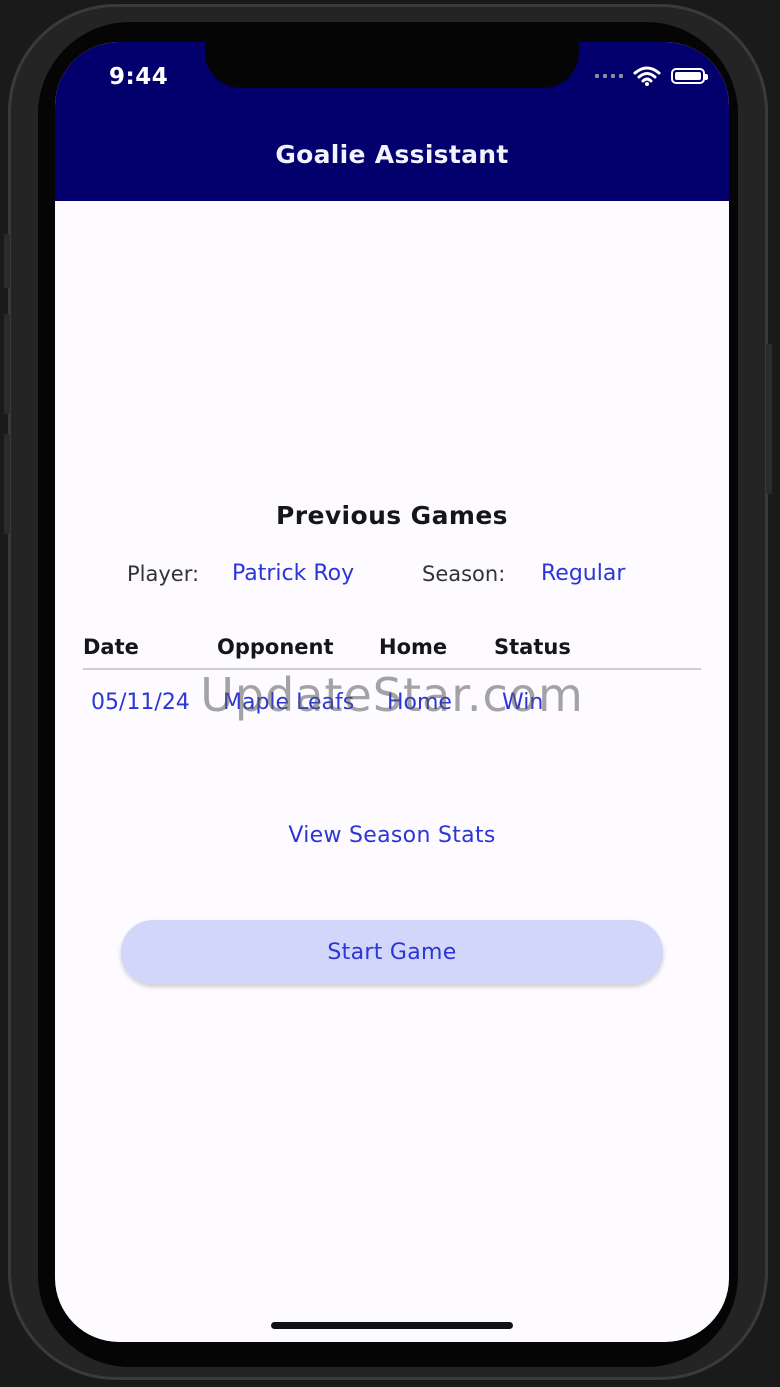  I want to click on battery-icon, so click(689, 76).